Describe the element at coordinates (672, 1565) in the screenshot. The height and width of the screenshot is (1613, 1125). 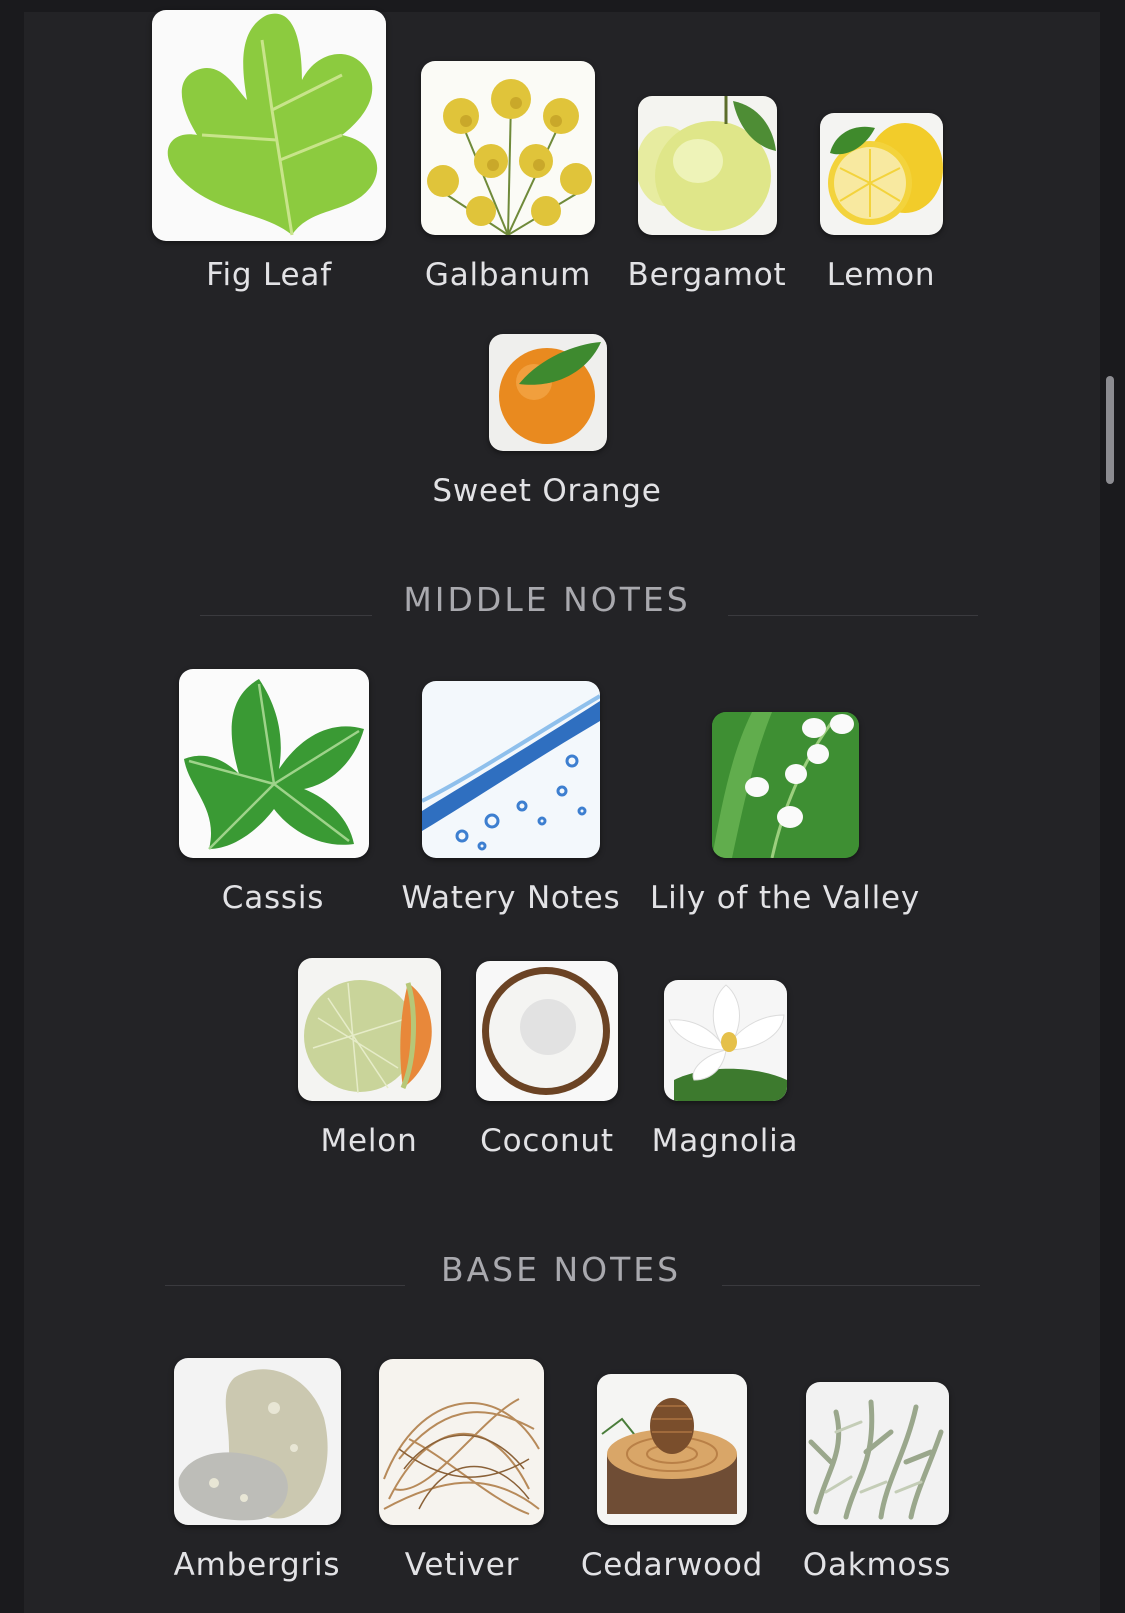
I see `cedarwood-label: Cedarwood` at that location.